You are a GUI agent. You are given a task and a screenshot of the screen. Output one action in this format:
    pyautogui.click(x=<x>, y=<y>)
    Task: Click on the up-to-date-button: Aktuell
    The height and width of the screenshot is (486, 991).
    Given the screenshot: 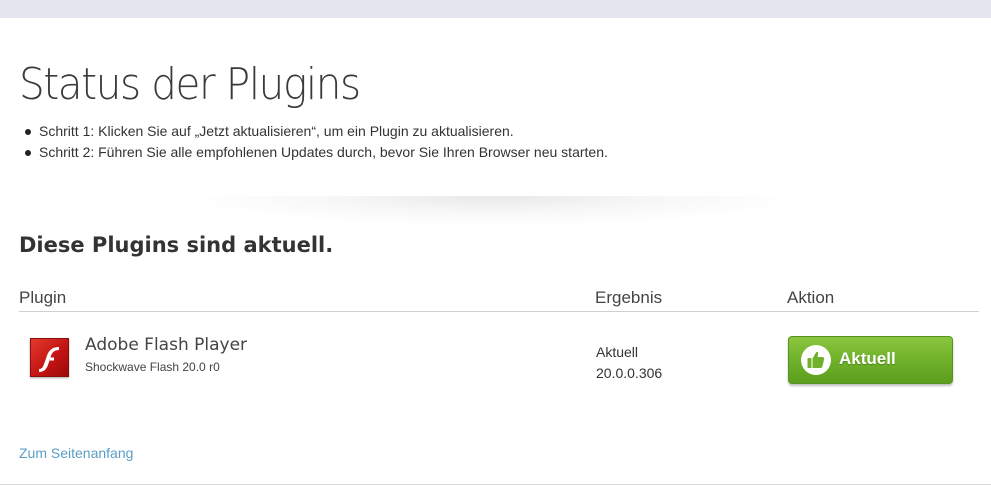 What is the action you would take?
    pyautogui.click(x=870, y=360)
    